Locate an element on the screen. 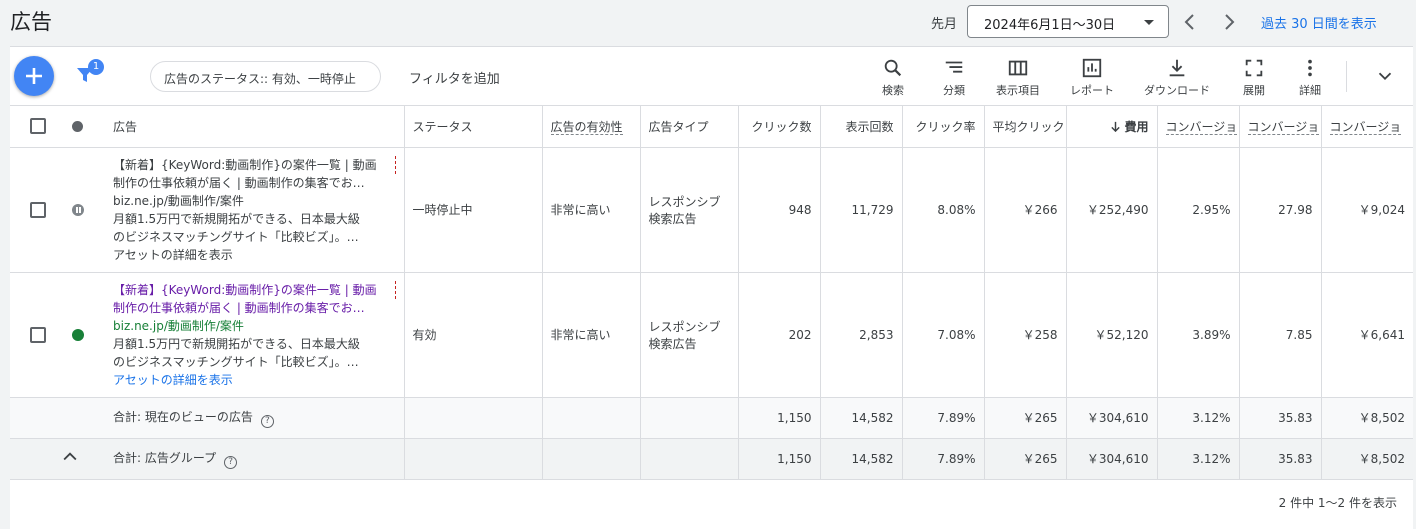 This screenshot has height=529, width=1416. report-tool-button: レポート is located at coordinates (1092, 77).